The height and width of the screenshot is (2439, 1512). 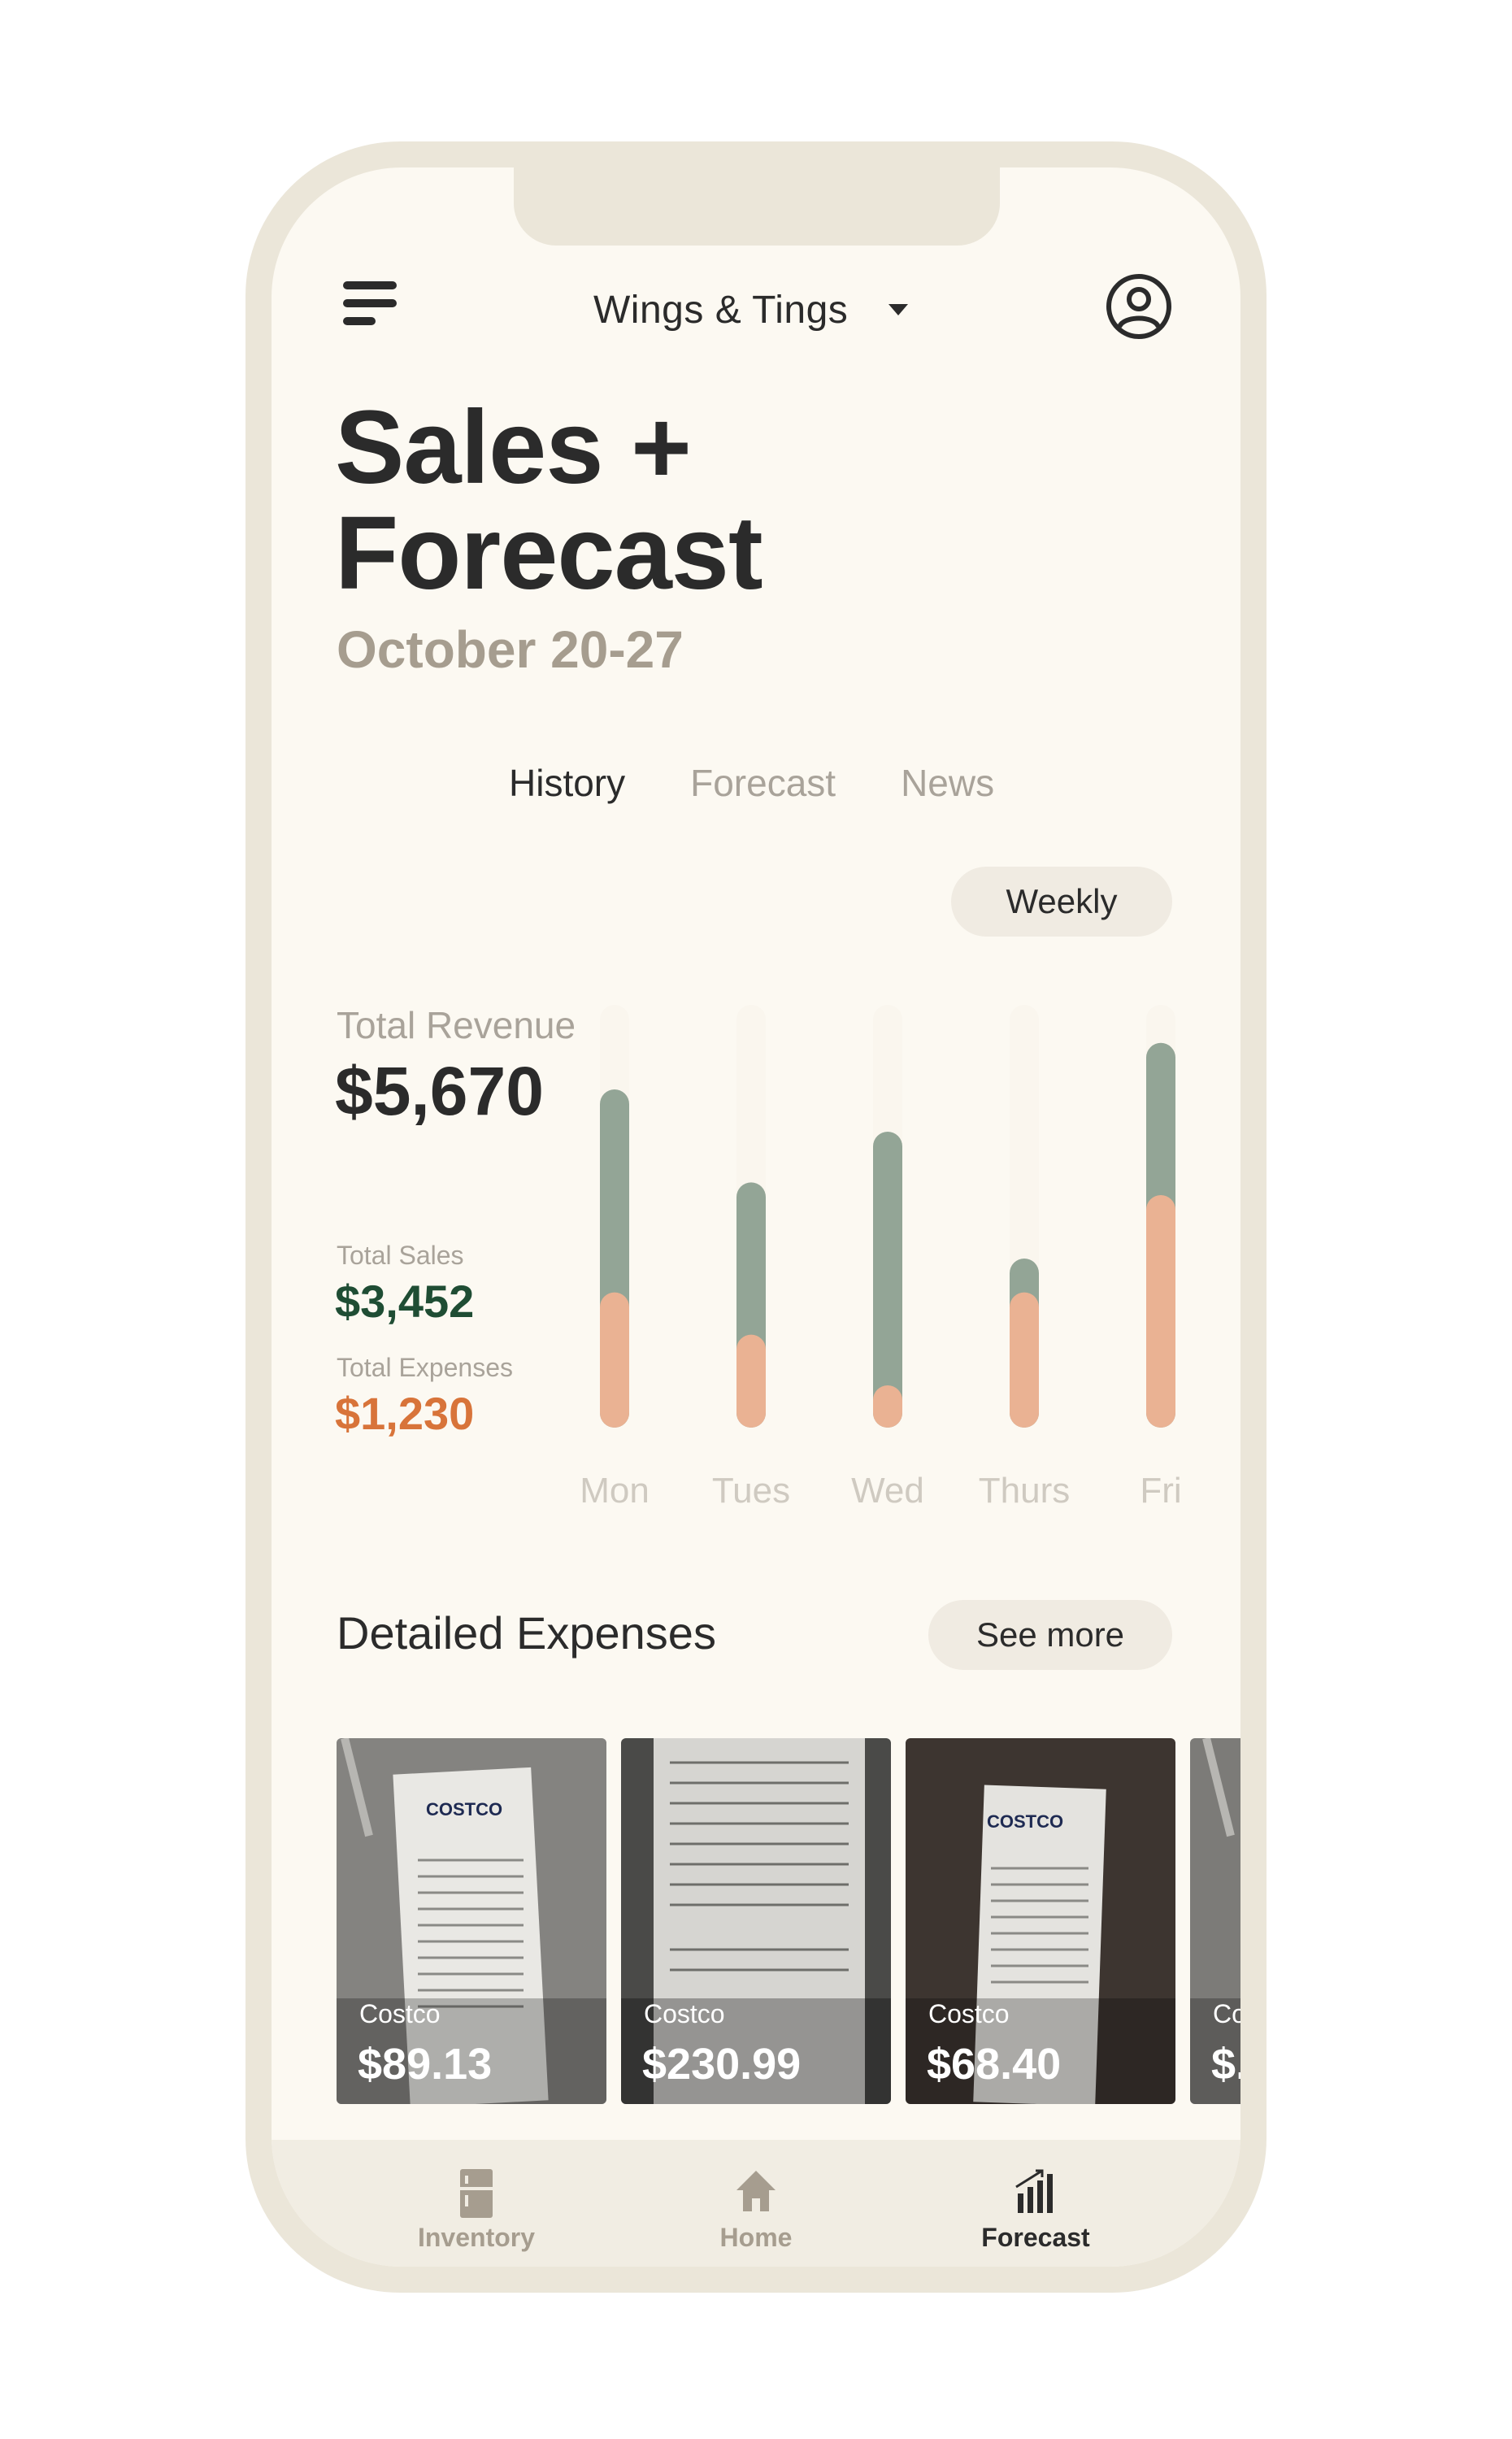 What do you see at coordinates (1061, 902) in the screenshot?
I see `period-dropdown: Weekly` at bounding box center [1061, 902].